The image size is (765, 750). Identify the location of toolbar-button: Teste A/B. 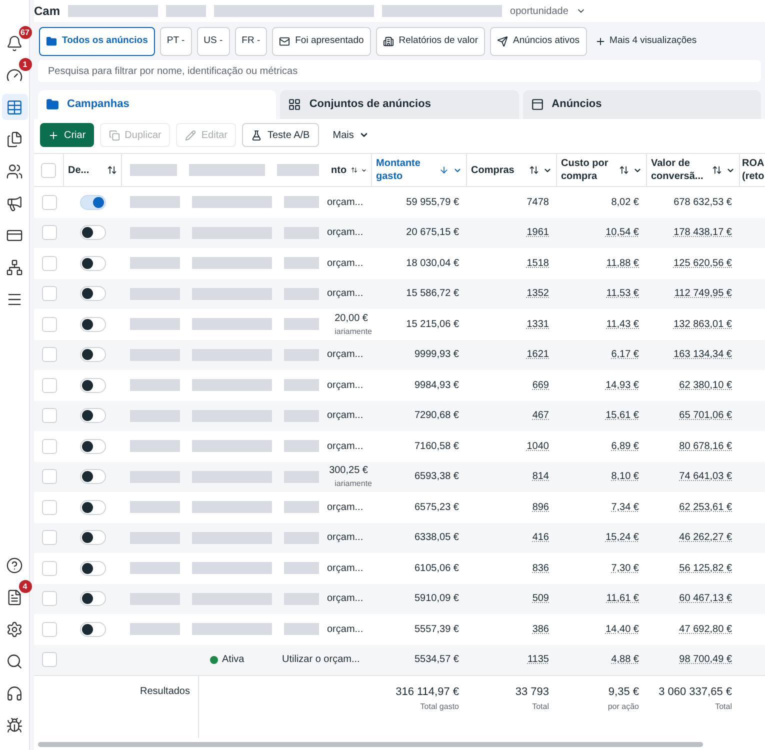
(280, 135).